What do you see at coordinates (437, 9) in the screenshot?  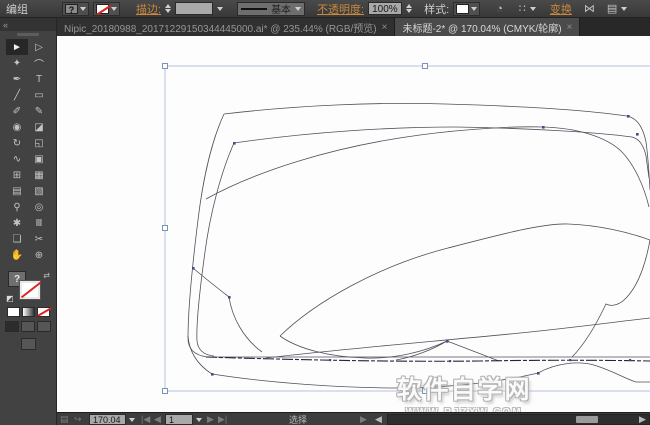 I see `style-label: 样式:` at bounding box center [437, 9].